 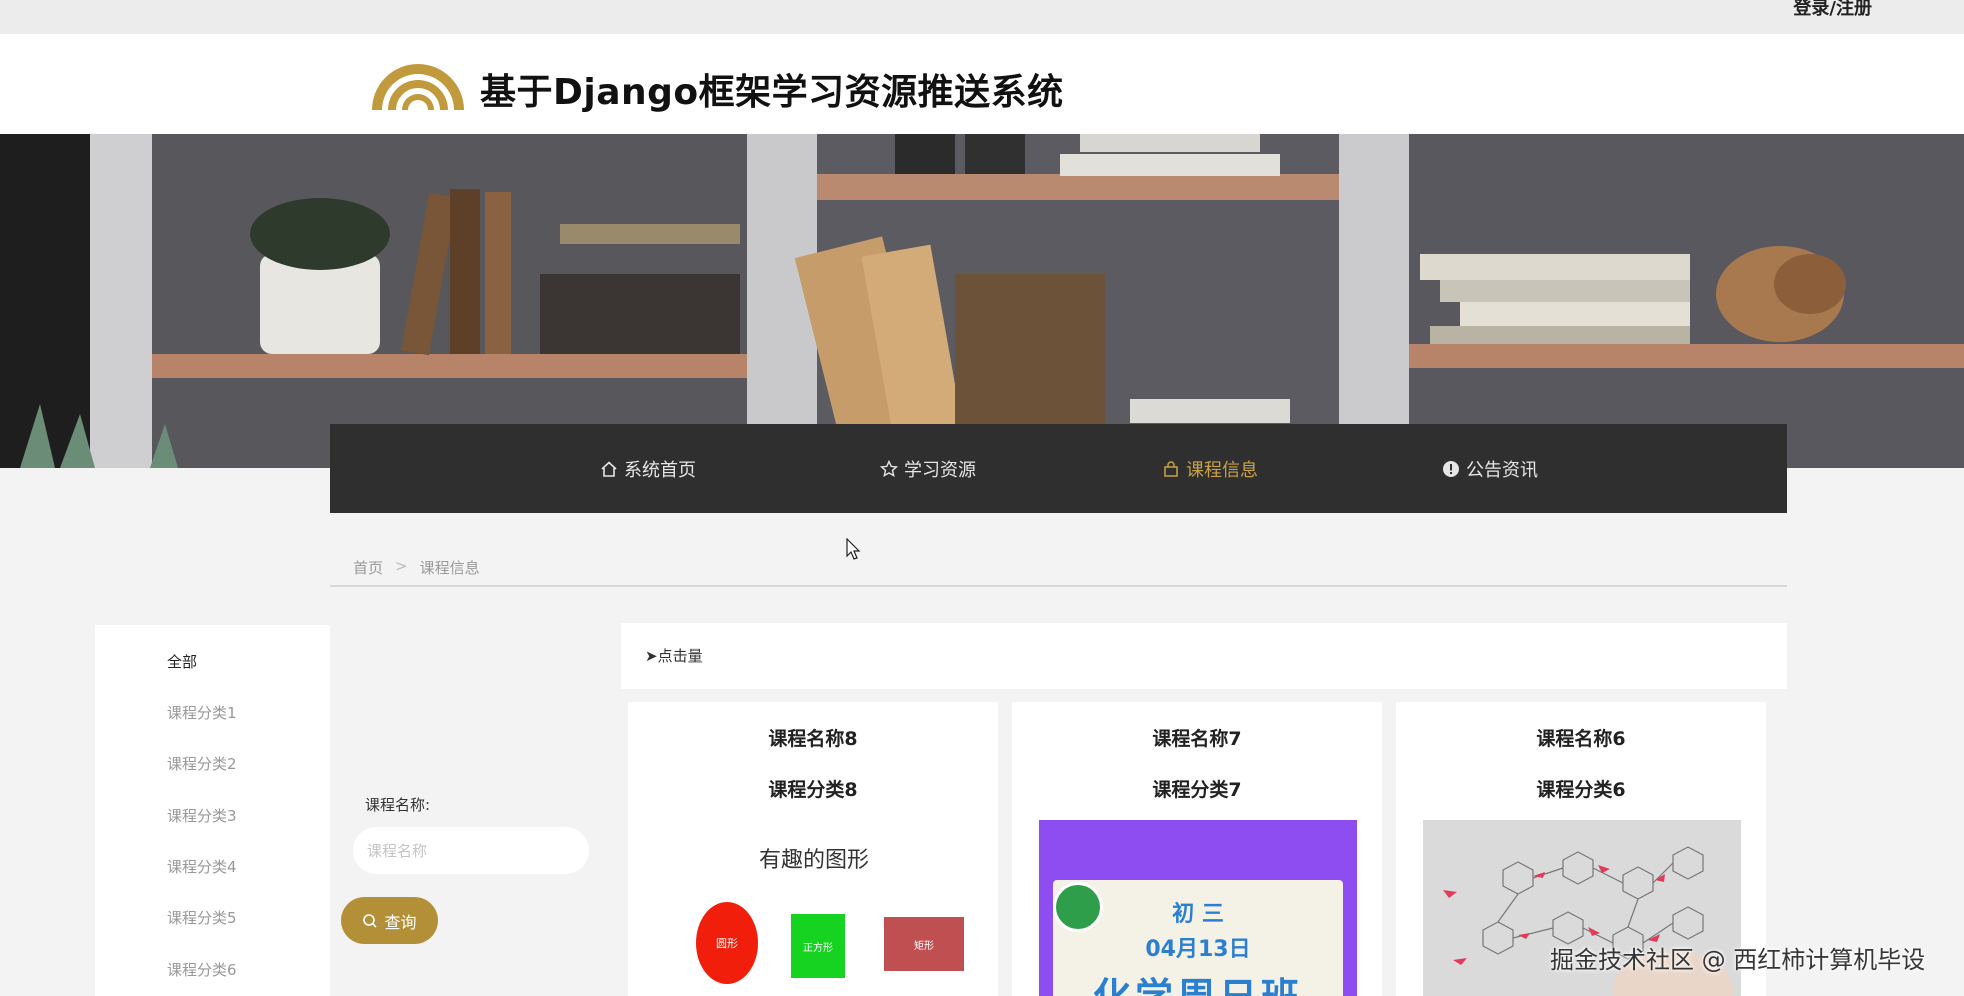 What do you see at coordinates (813, 739) in the screenshot?
I see `course-name: 课程名称8` at bounding box center [813, 739].